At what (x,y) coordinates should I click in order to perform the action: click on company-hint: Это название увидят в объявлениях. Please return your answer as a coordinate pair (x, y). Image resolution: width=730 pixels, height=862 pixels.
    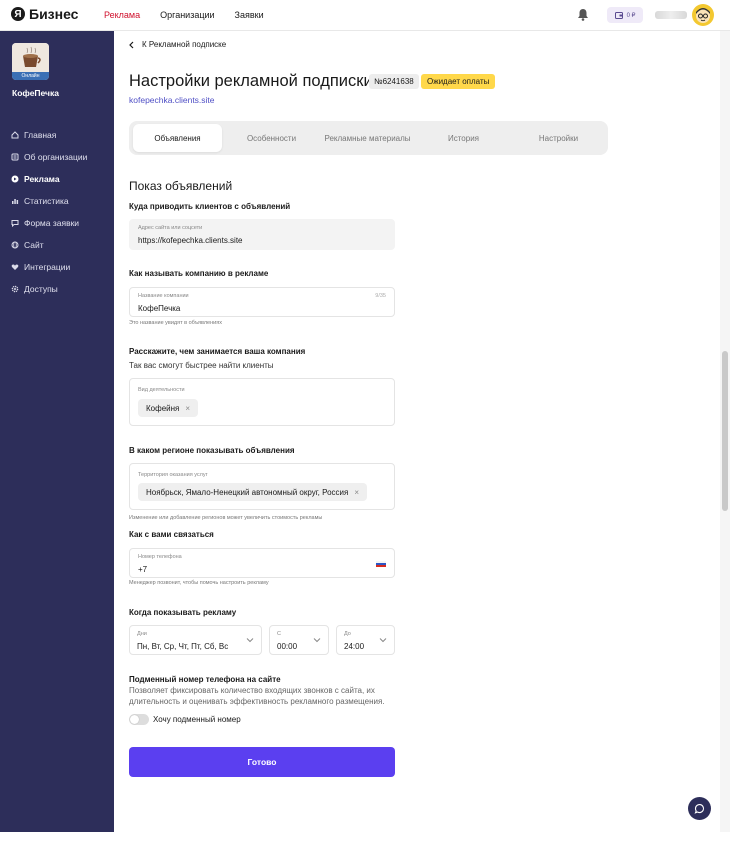
    Looking at the image, I should click on (175, 323).